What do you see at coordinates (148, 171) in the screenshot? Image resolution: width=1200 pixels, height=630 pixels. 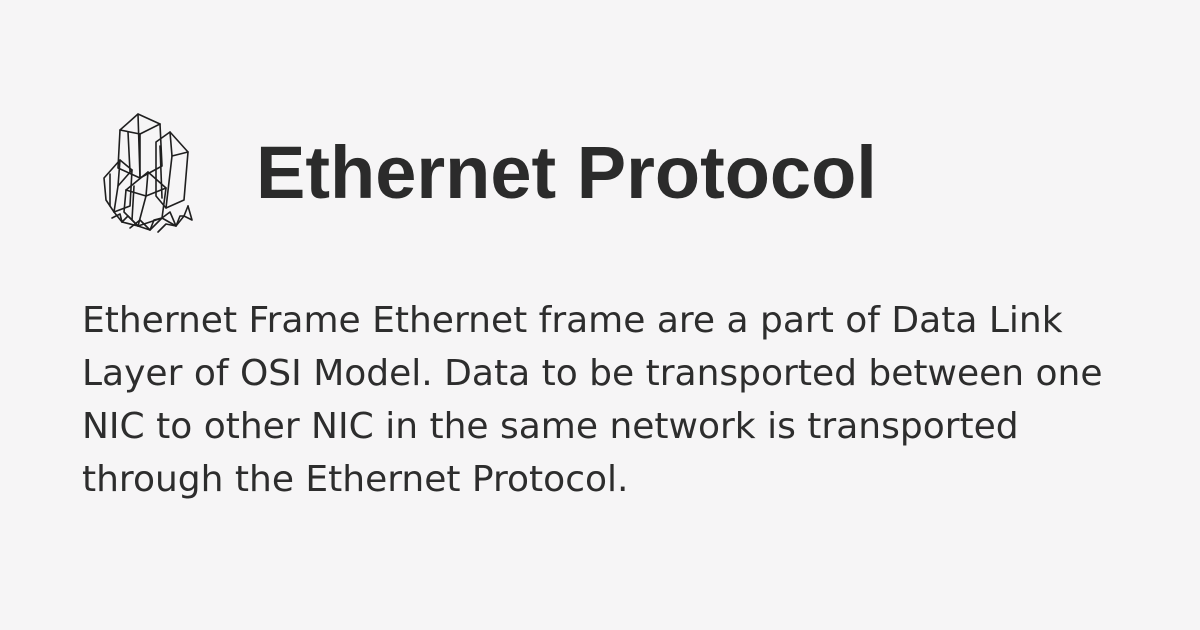 I see `crystal-cluster-icon` at bounding box center [148, 171].